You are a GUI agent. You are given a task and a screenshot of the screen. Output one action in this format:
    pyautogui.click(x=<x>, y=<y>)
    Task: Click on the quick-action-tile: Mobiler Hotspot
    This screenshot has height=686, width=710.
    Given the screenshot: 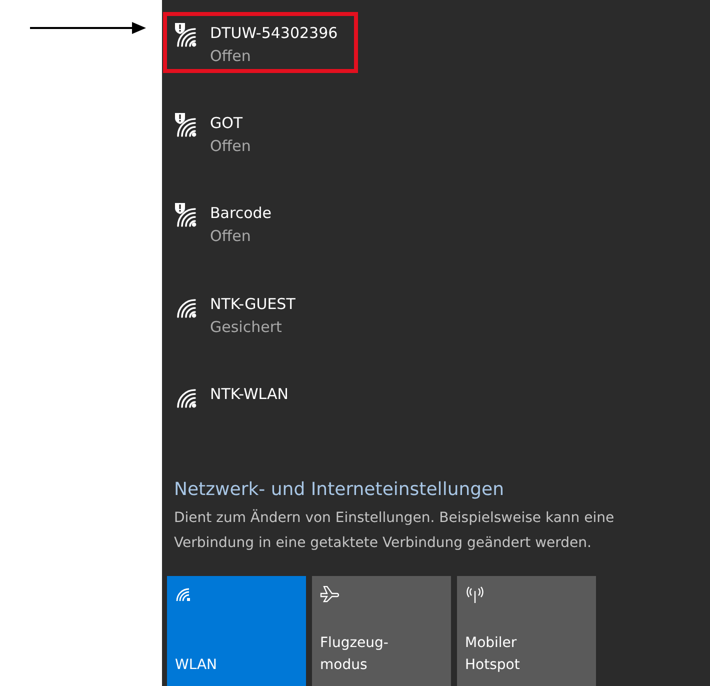 What is the action you would take?
    pyautogui.click(x=526, y=631)
    